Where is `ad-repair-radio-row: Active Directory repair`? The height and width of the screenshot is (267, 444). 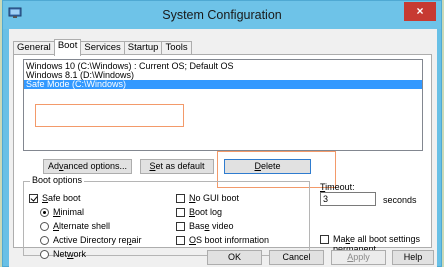 ad-repair-radio-row: Active Directory repair is located at coordinates (91, 240).